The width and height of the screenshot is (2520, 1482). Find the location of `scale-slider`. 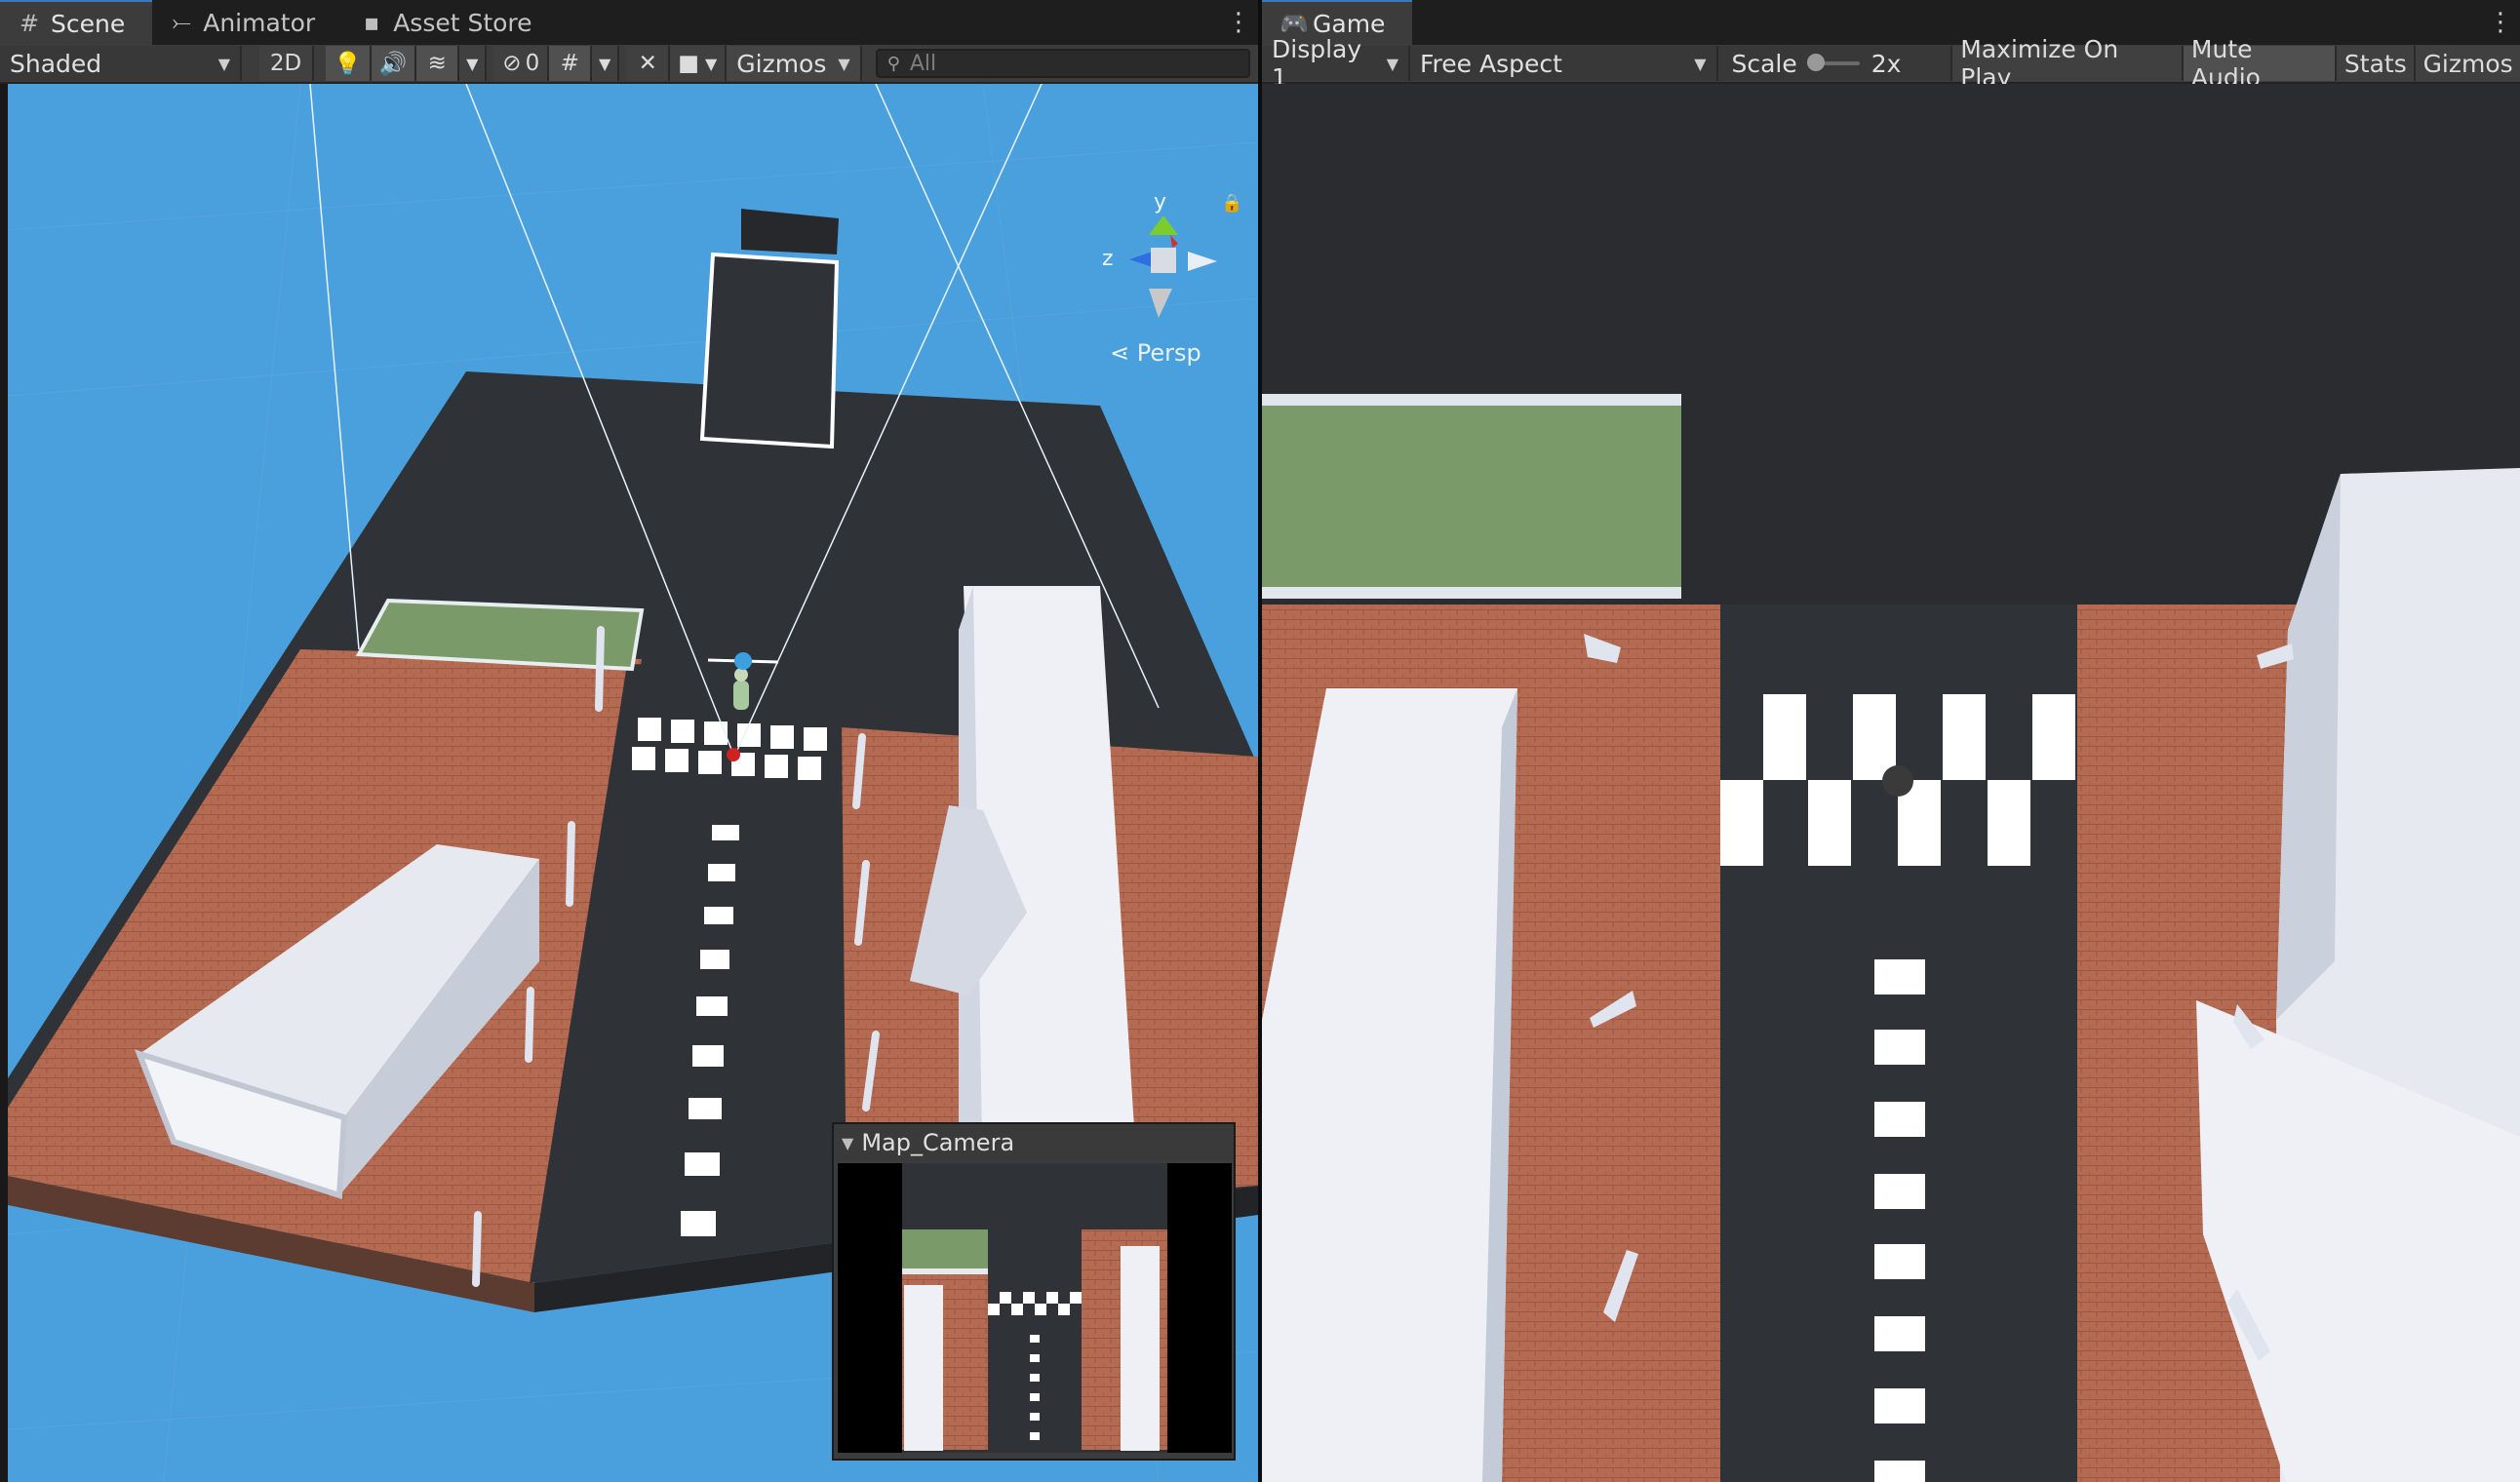

scale-slider is located at coordinates (1833, 62).